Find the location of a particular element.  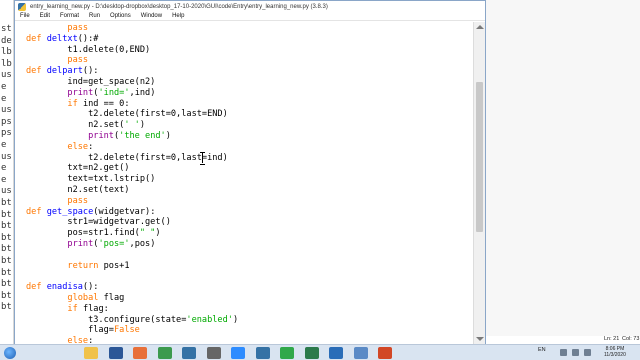

code-line: t1.delete(0,END) is located at coordinates (132, 50).